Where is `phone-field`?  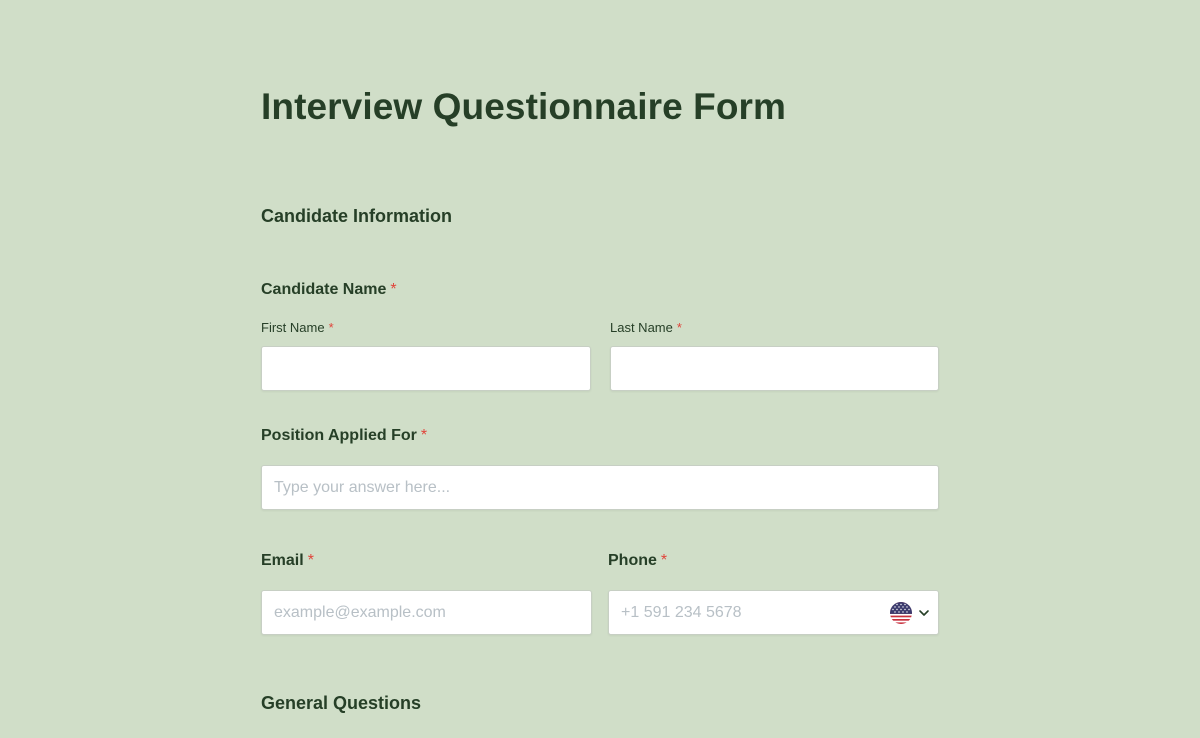
phone-field is located at coordinates (773, 612).